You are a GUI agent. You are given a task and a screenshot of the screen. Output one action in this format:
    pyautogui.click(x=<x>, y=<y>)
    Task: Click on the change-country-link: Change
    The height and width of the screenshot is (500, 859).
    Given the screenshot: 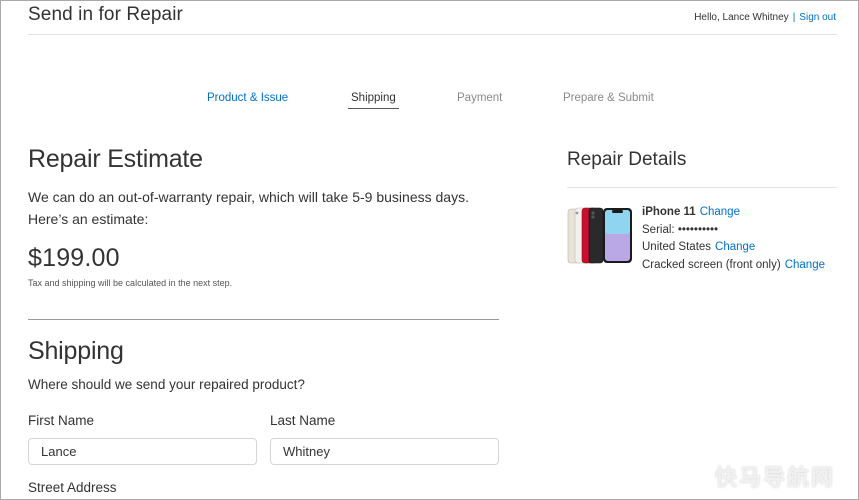 What is the action you would take?
    pyautogui.click(x=735, y=247)
    